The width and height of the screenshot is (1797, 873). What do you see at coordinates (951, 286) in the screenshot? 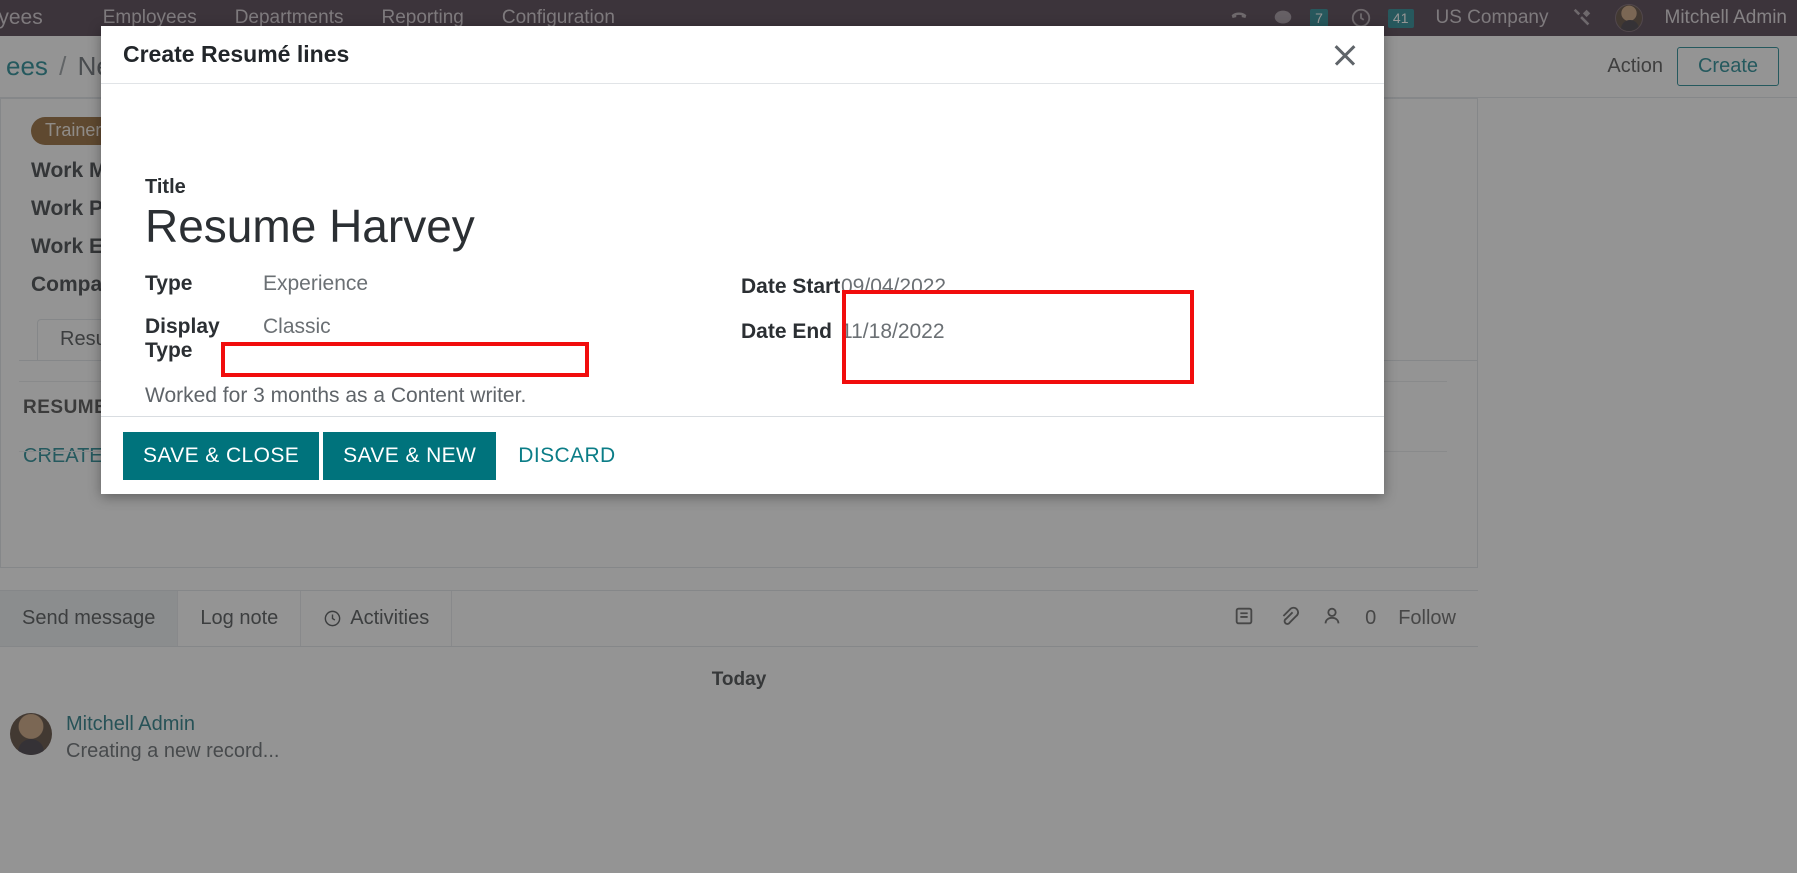
I see `date-start-field: Date Start 09/04/2022` at bounding box center [951, 286].